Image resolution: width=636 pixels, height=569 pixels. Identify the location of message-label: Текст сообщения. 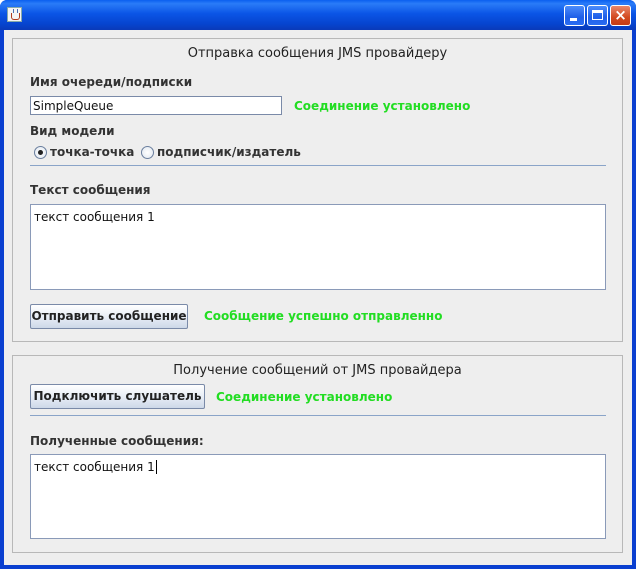
(90, 190).